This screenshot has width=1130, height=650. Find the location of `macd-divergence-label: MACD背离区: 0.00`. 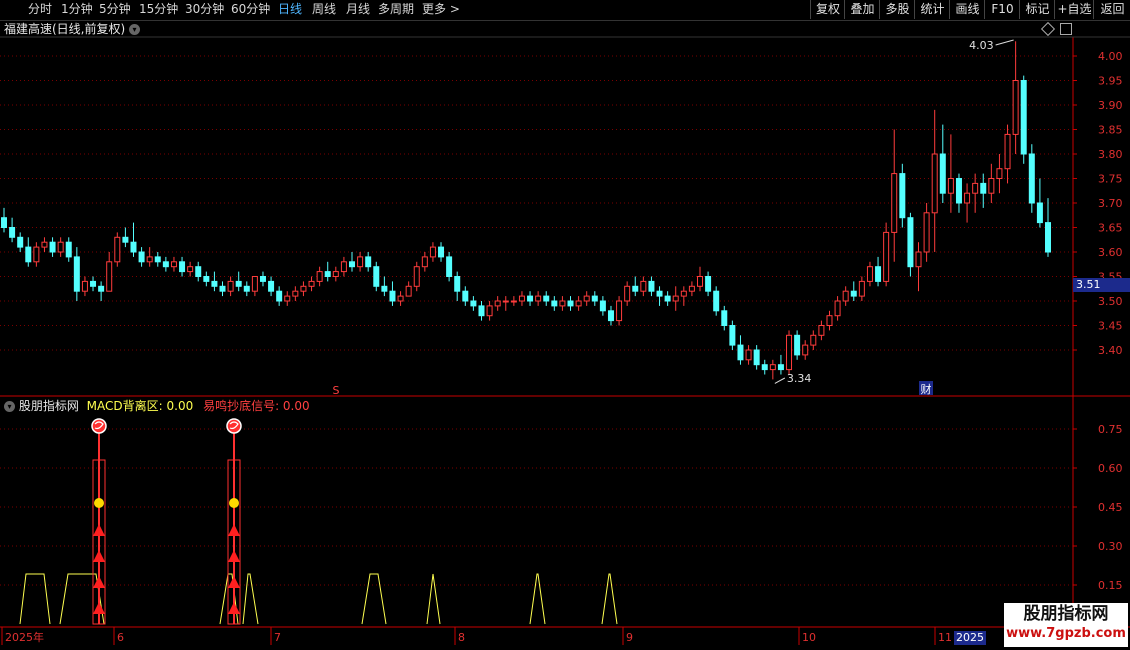

macd-divergence-label: MACD背离区: 0.00 is located at coordinates (140, 406).